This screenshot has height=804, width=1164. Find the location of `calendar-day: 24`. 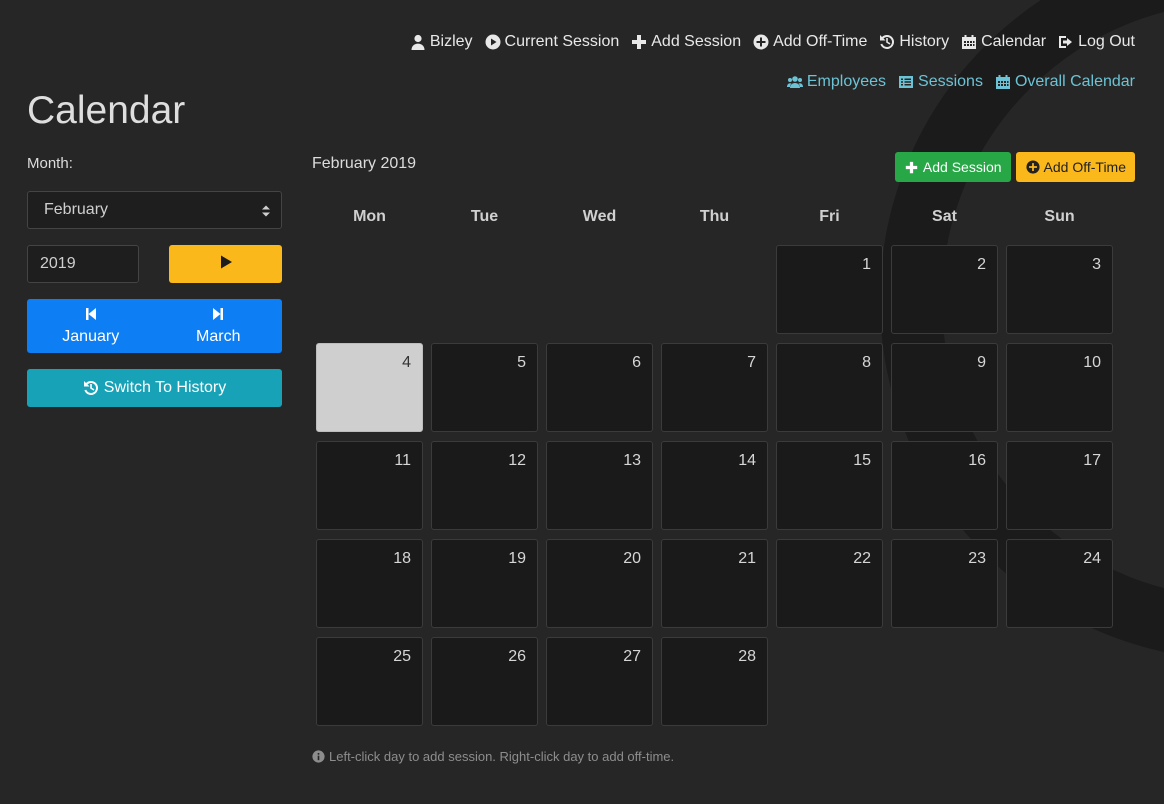

calendar-day: 24 is located at coordinates (1059, 583).